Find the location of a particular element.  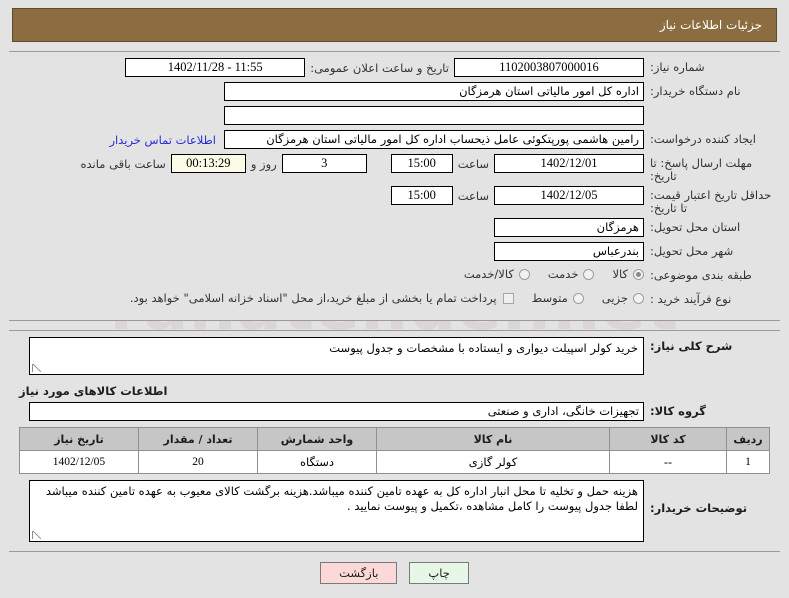

col-date: تاریخ نیاز is located at coordinates (79, 439).